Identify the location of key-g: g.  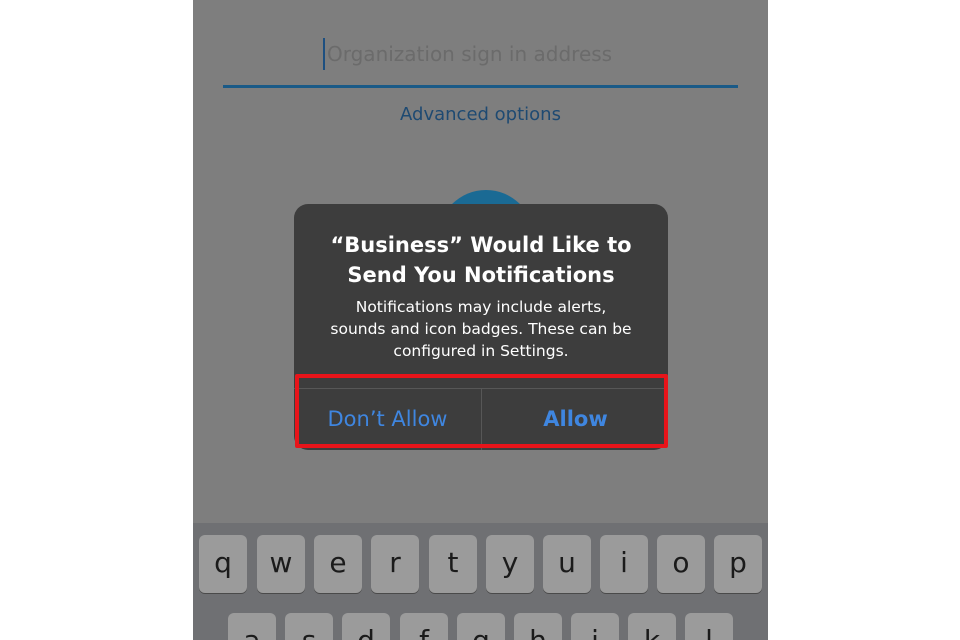
(481, 626).